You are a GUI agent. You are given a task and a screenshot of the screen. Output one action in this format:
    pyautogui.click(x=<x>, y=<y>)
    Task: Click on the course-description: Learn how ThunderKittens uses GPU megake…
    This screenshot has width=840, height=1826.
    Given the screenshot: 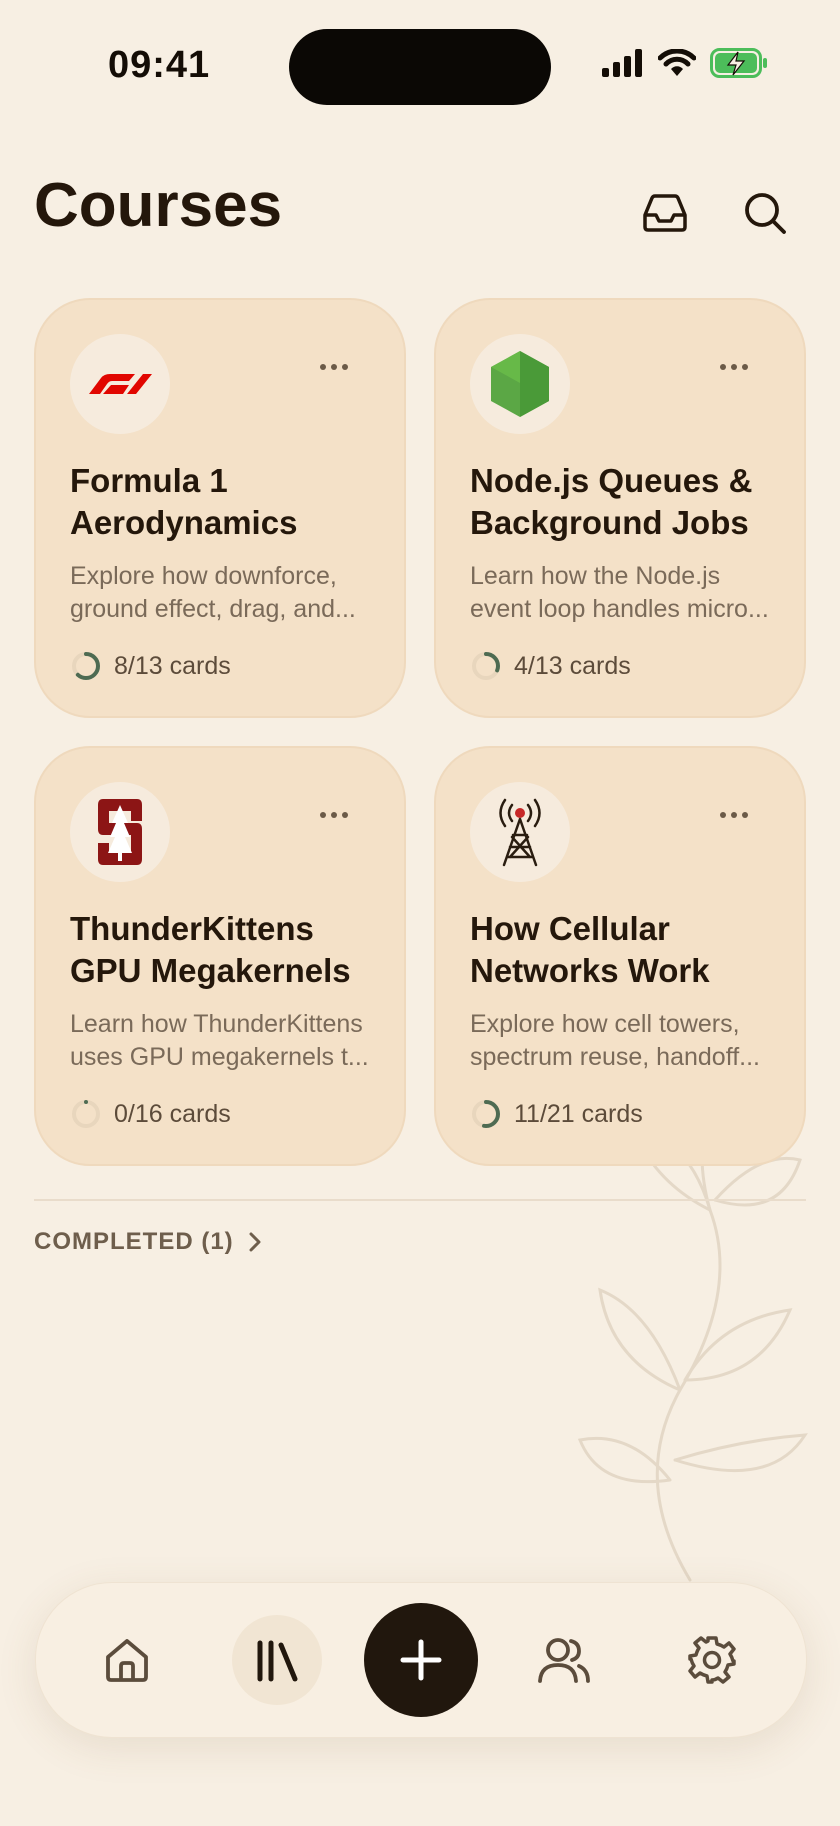 What is the action you would take?
    pyautogui.click(x=219, y=1040)
    